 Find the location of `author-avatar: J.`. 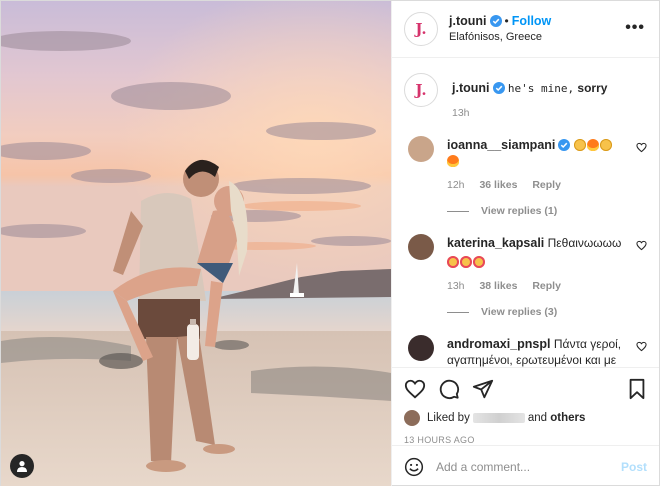

author-avatar: J. is located at coordinates (421, 29).